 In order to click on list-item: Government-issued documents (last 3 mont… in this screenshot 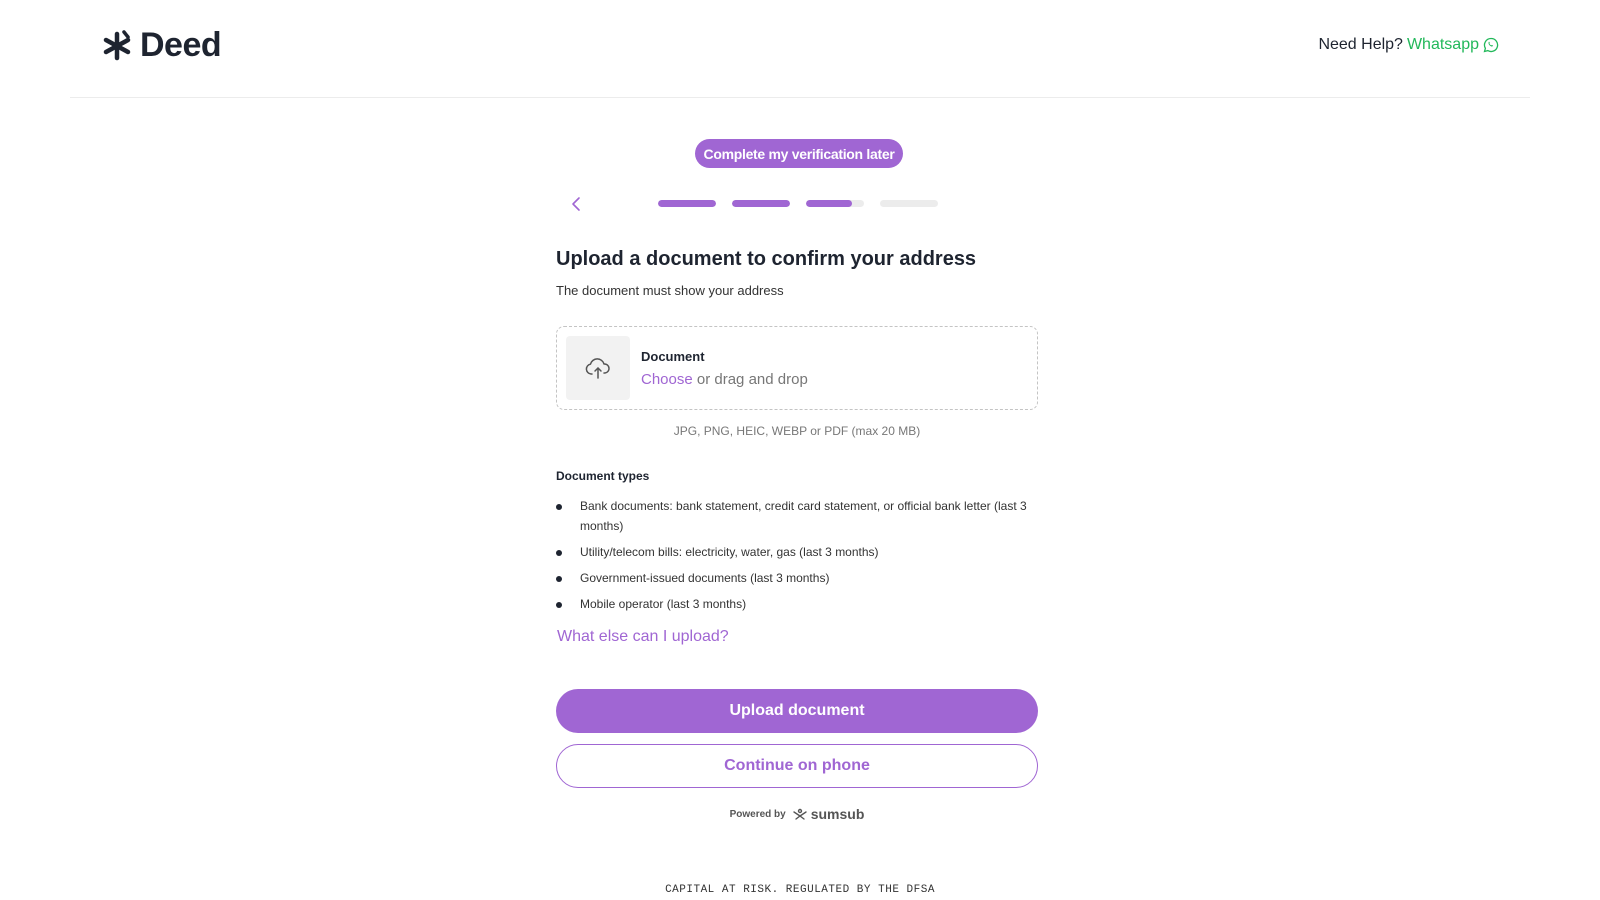, I will do `click(797, 578)`.